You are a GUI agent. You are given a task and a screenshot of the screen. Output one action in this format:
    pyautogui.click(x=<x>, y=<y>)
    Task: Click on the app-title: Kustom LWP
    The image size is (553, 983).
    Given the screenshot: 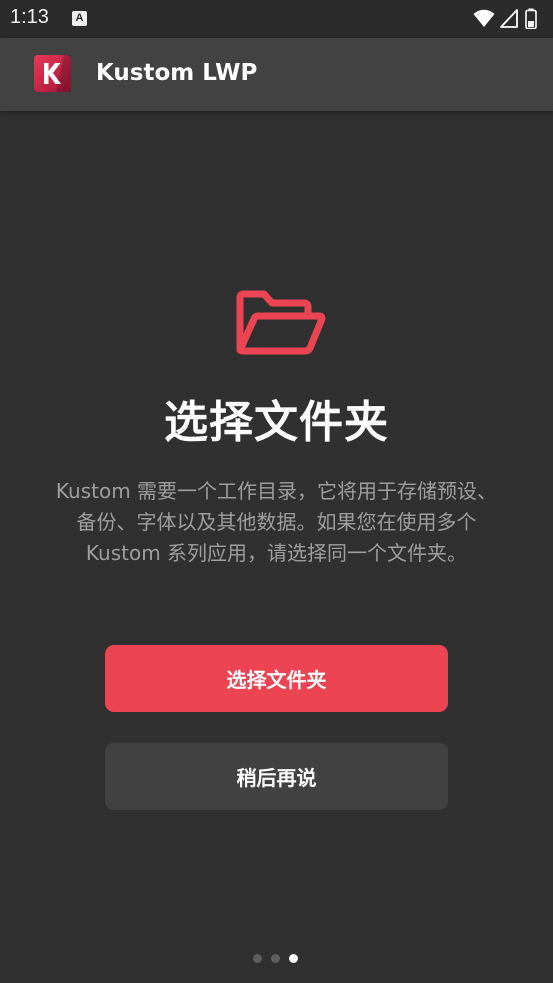 What is the action you would take?
    pyautogui.click(x=177, y=73)
    